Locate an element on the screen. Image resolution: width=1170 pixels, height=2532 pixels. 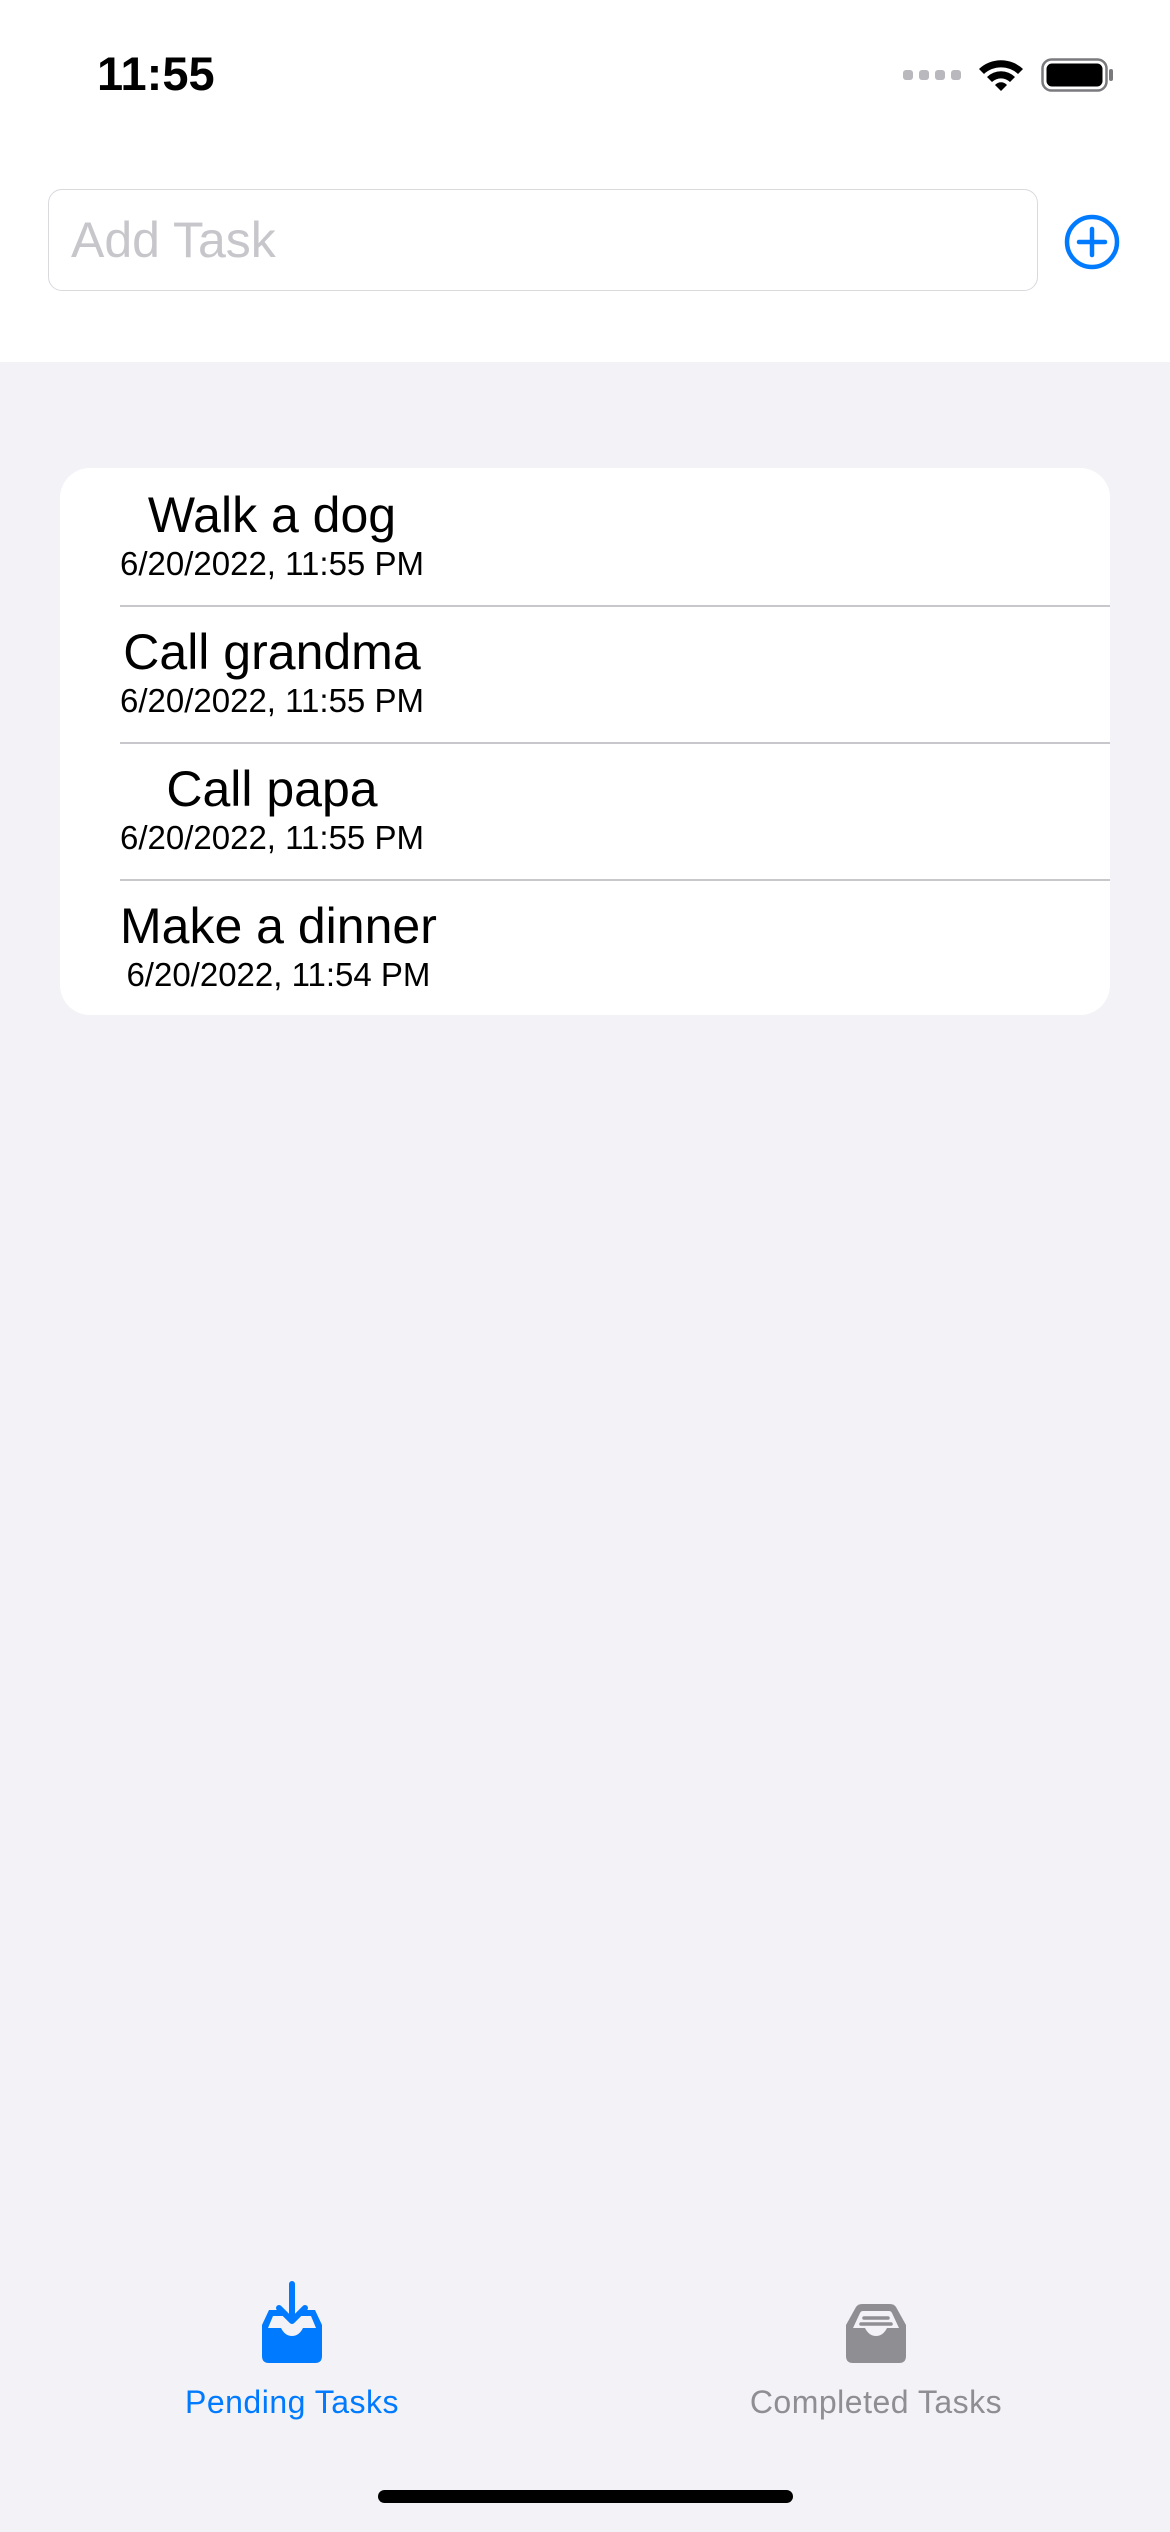
task-text: Call grandma 6/20/2022, 11:55 PM is located at coordinates (272, 672).